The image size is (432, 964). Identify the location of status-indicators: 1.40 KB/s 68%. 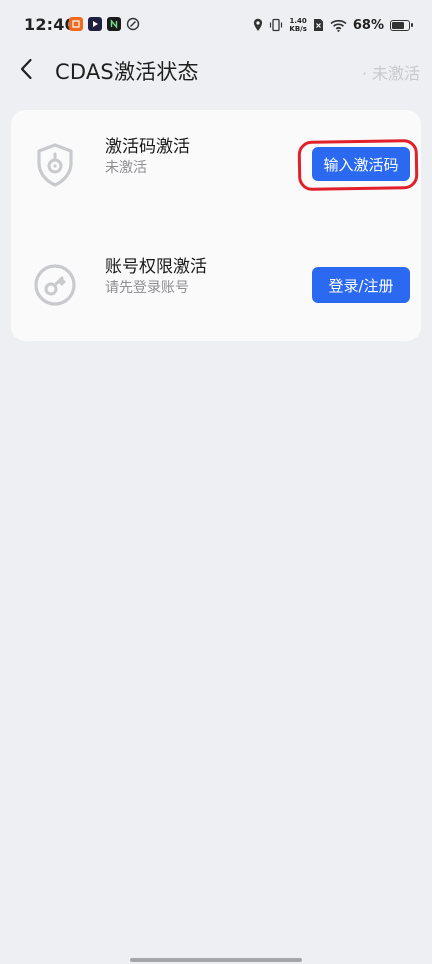
(333, 25).